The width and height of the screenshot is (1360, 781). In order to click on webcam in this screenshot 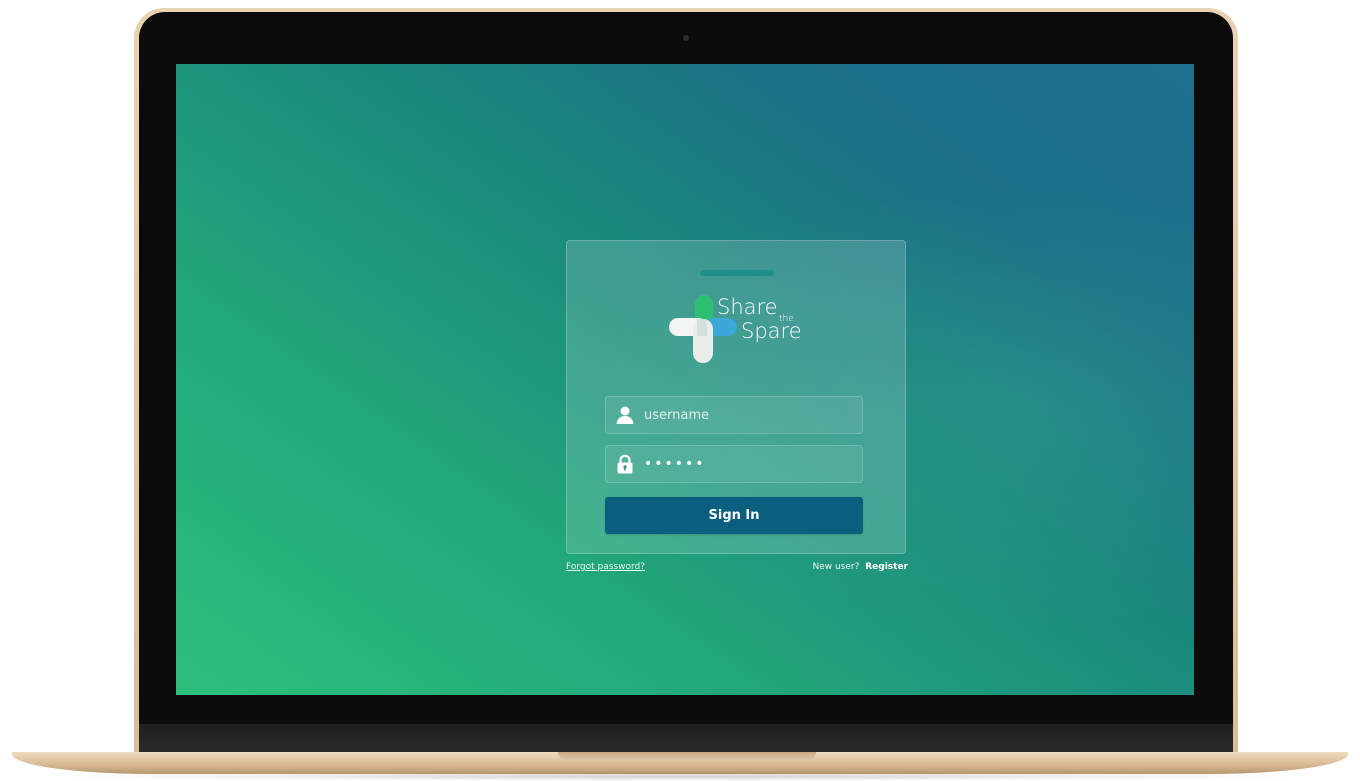, I will do `click(686, 38)`.